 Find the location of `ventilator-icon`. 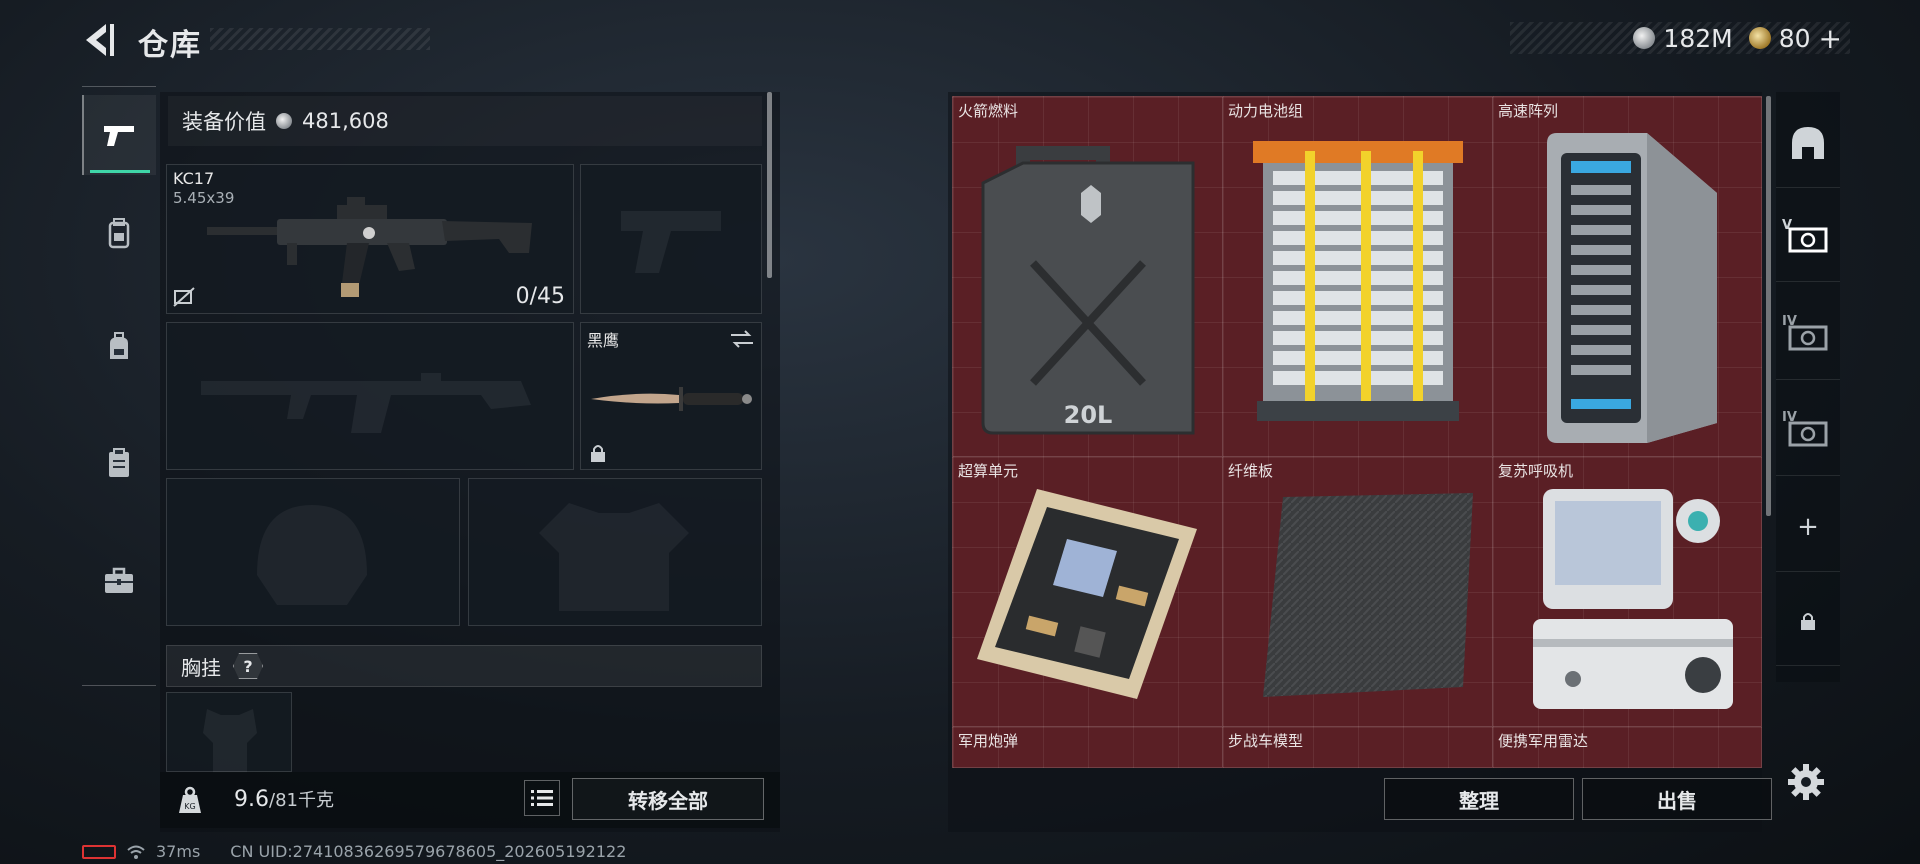

ventilator-icon is located at coordinates (1633, 599).